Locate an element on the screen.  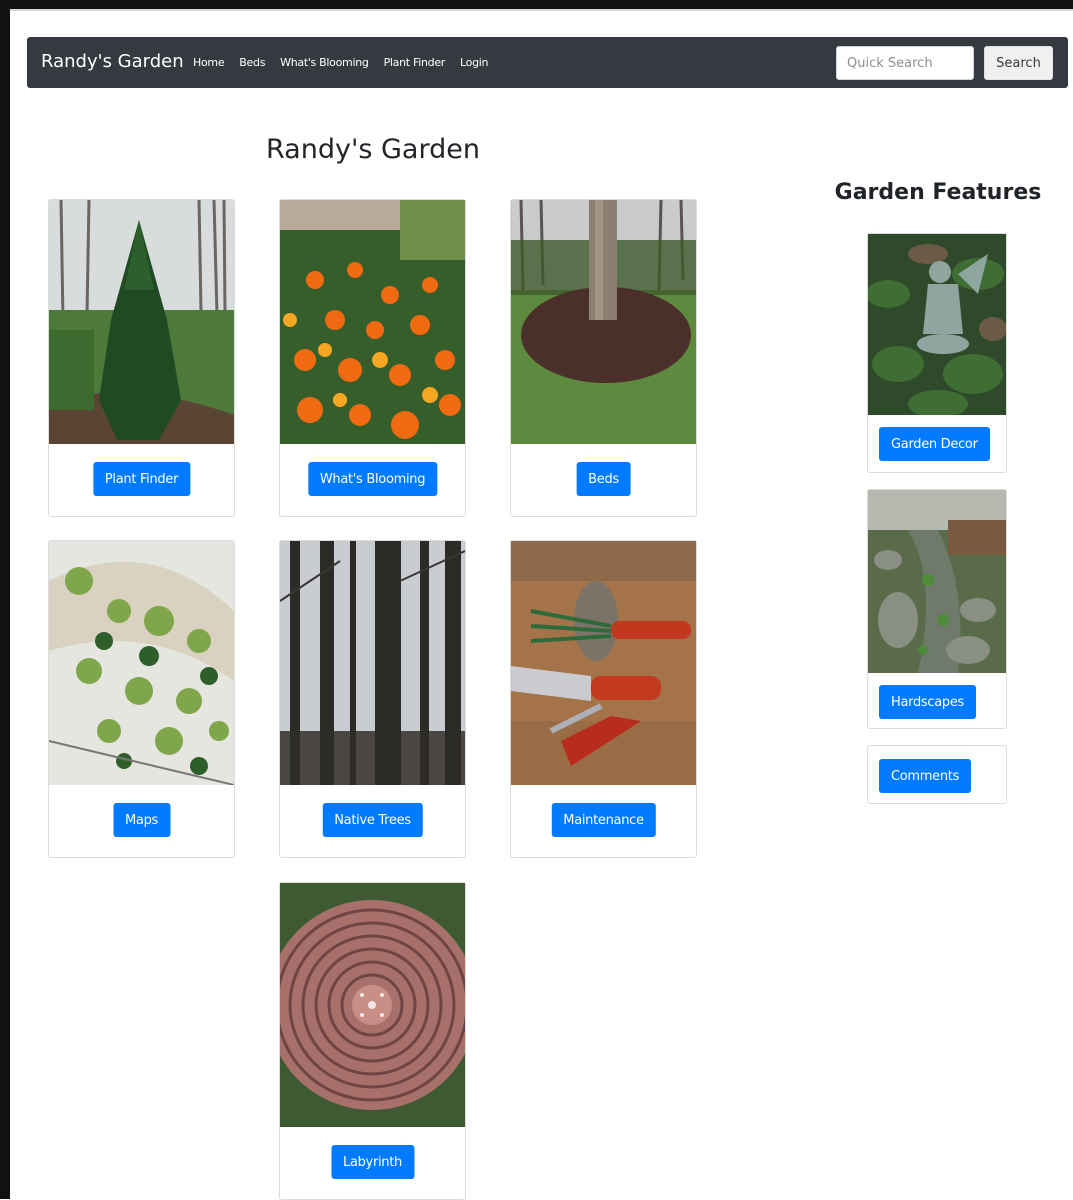
garden-plan-photo is located at coordinates (141, 663).